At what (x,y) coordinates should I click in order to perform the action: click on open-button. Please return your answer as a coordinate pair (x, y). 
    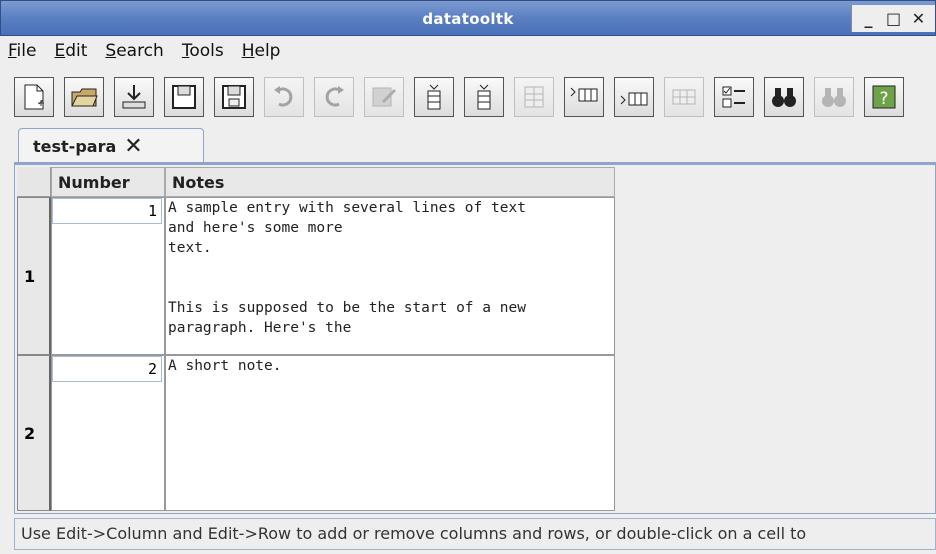
    Looking at the image, I should click on (84, 97).